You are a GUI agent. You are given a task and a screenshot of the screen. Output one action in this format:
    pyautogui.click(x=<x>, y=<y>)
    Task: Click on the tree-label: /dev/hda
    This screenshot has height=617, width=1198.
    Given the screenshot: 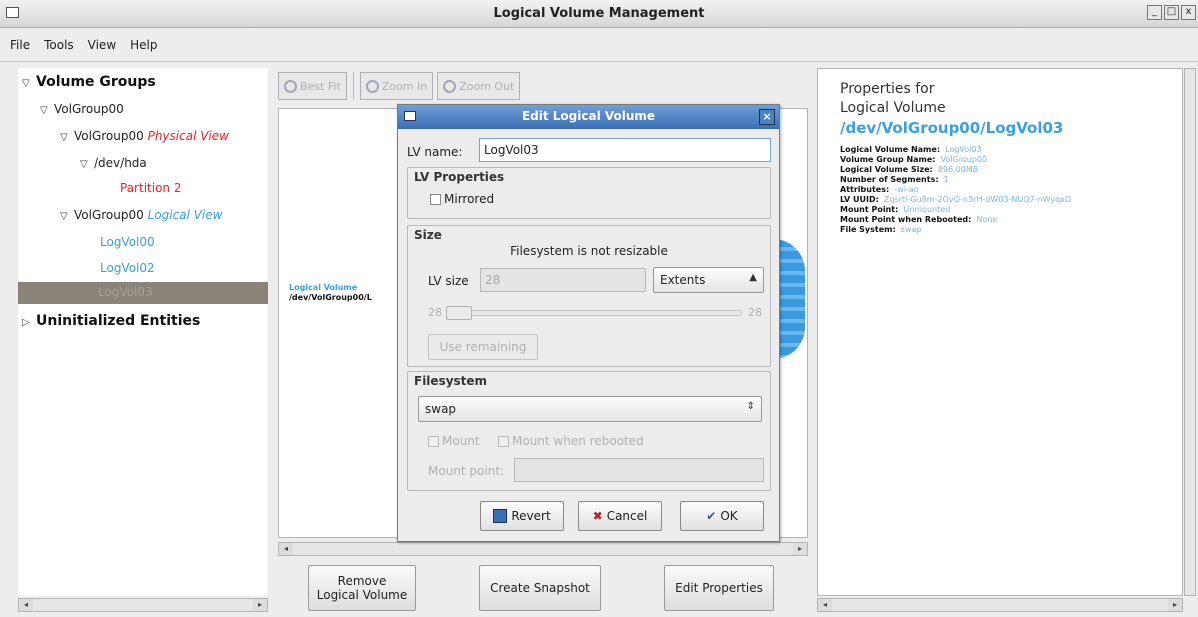 What is the action you would take?
    pyautogui.click(x=120, y=163)
    